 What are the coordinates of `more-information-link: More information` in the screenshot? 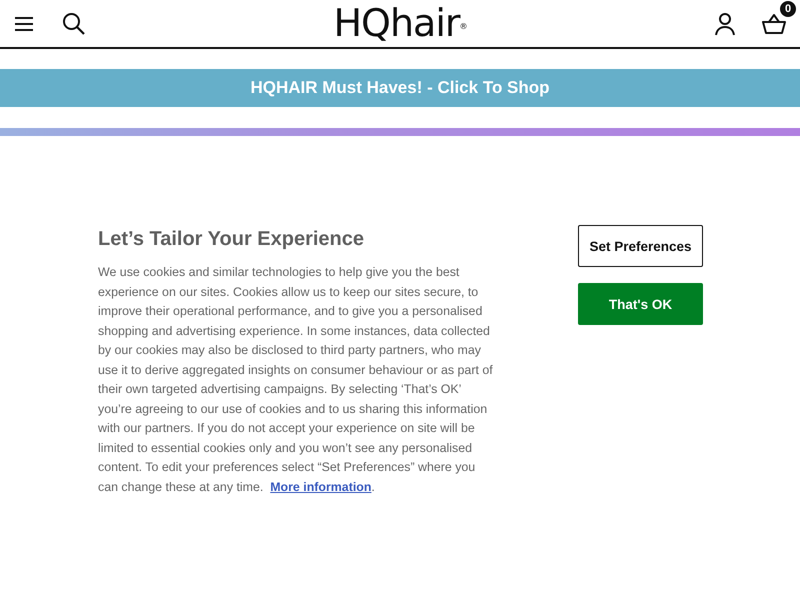 It's located at (321, 487).